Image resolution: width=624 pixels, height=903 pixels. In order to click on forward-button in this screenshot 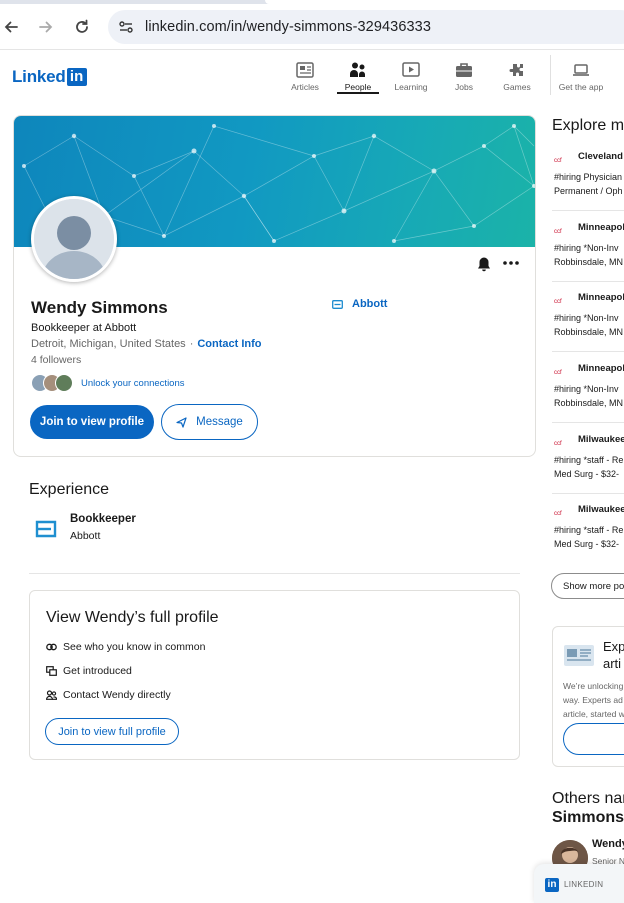, I will do `click(46, 27)`.